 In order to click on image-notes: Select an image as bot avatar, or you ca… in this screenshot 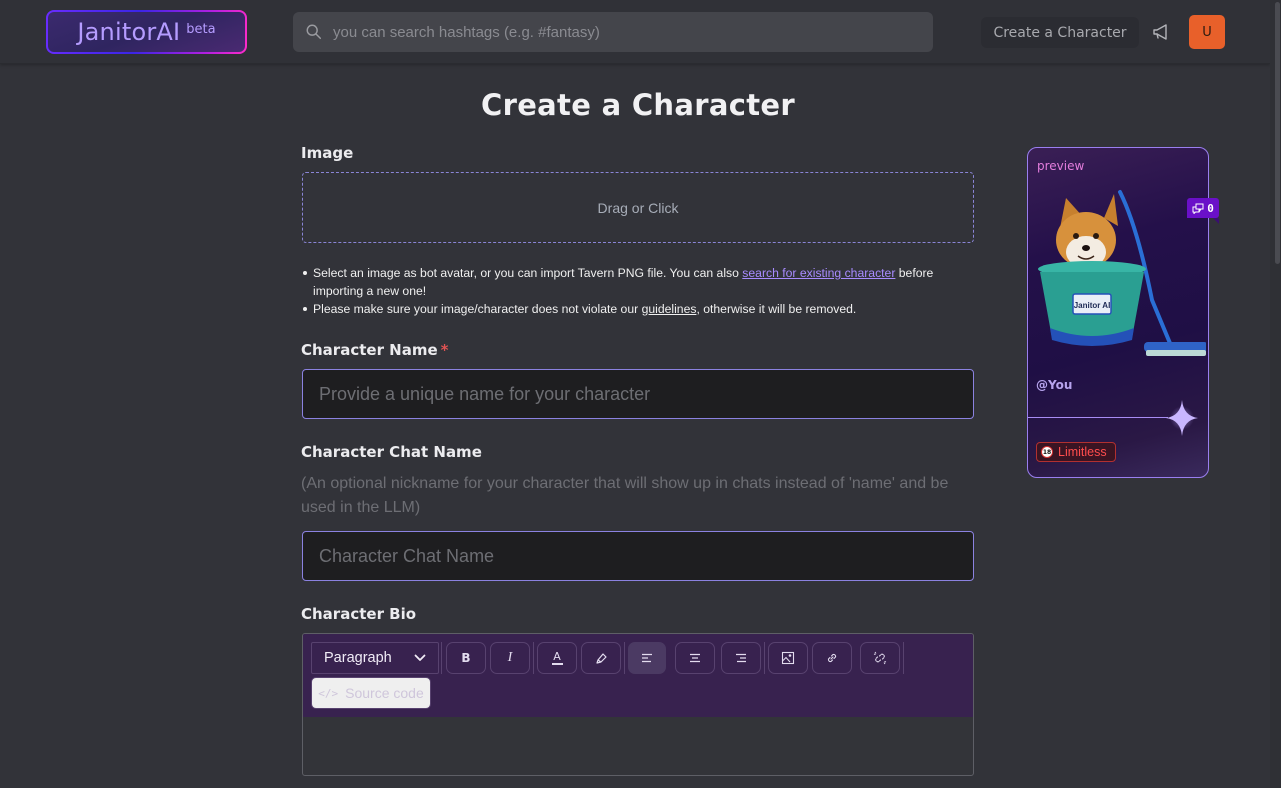, I will do `click(640, 291)`.